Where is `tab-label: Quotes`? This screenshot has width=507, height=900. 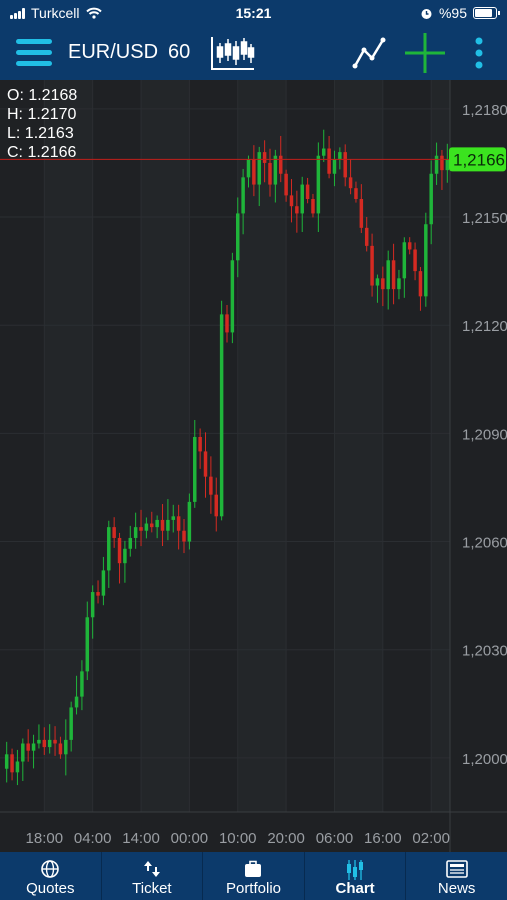 tab-label: Quotes is located at coordinates (50, 888).